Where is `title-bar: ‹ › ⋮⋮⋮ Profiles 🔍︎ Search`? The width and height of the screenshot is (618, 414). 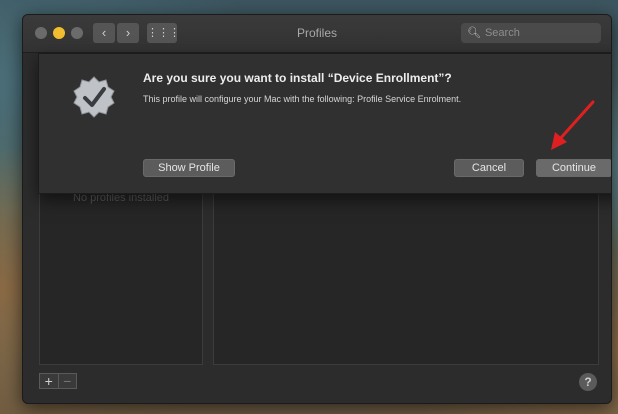 title-bar: ‹ › ⋮⋮⋮ Profiles 🔍︎ Search is located at coordinates (317, 34).